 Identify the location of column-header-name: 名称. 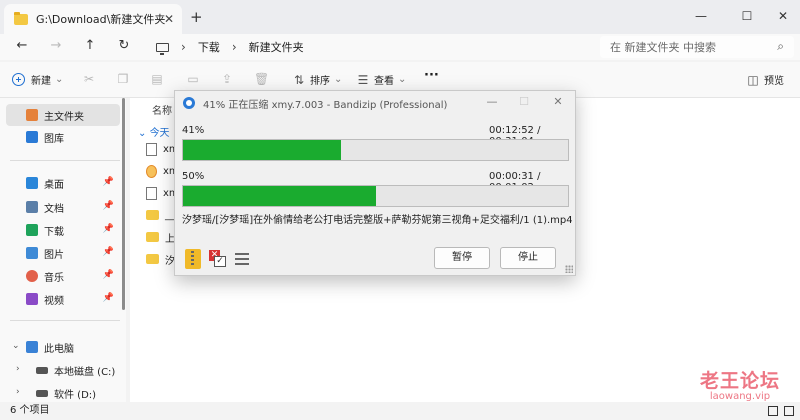
(162, 109).